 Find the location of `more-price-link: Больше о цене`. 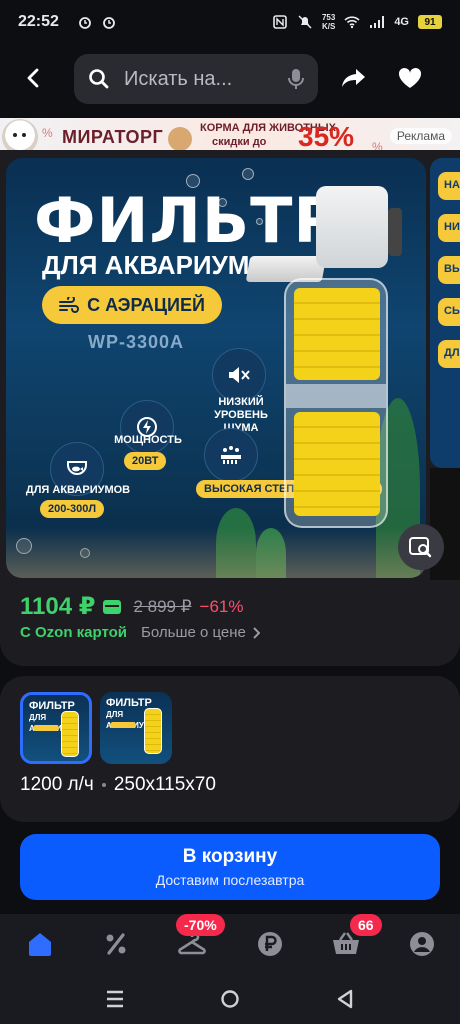

more-price-link: Больше о цене is located at coordinates (200, 632).